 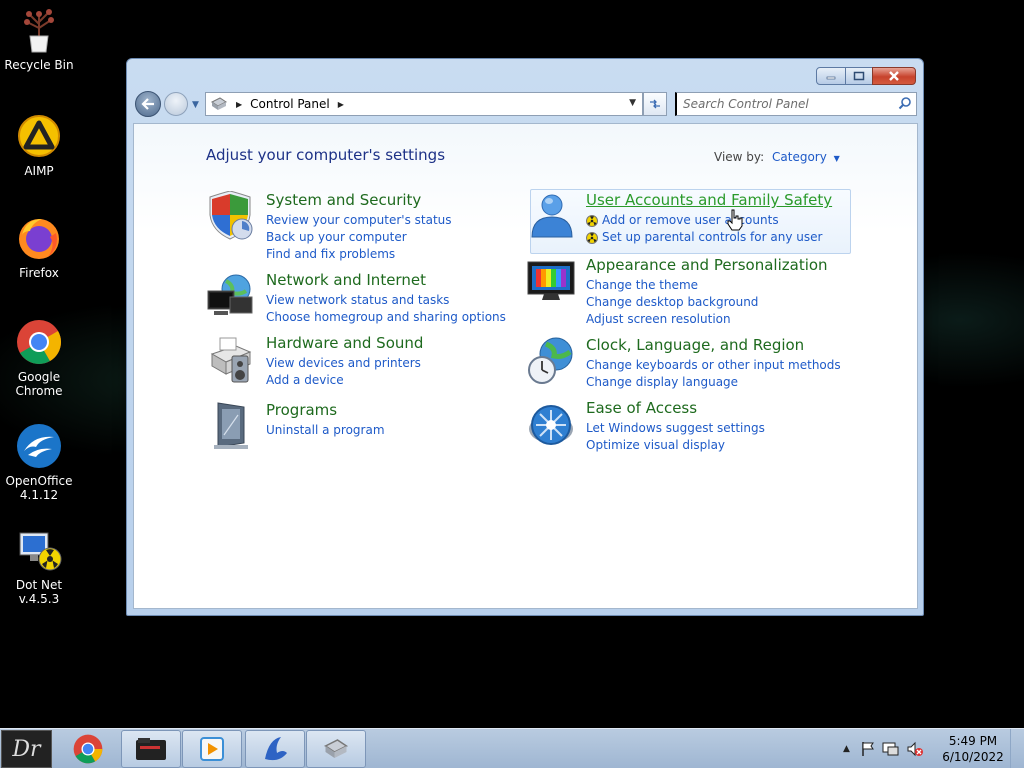 What do you see at coordinates (836, 158) in the screenshot?
I see `chevron-down-icon: ▼` at bounding box center [836, 158].